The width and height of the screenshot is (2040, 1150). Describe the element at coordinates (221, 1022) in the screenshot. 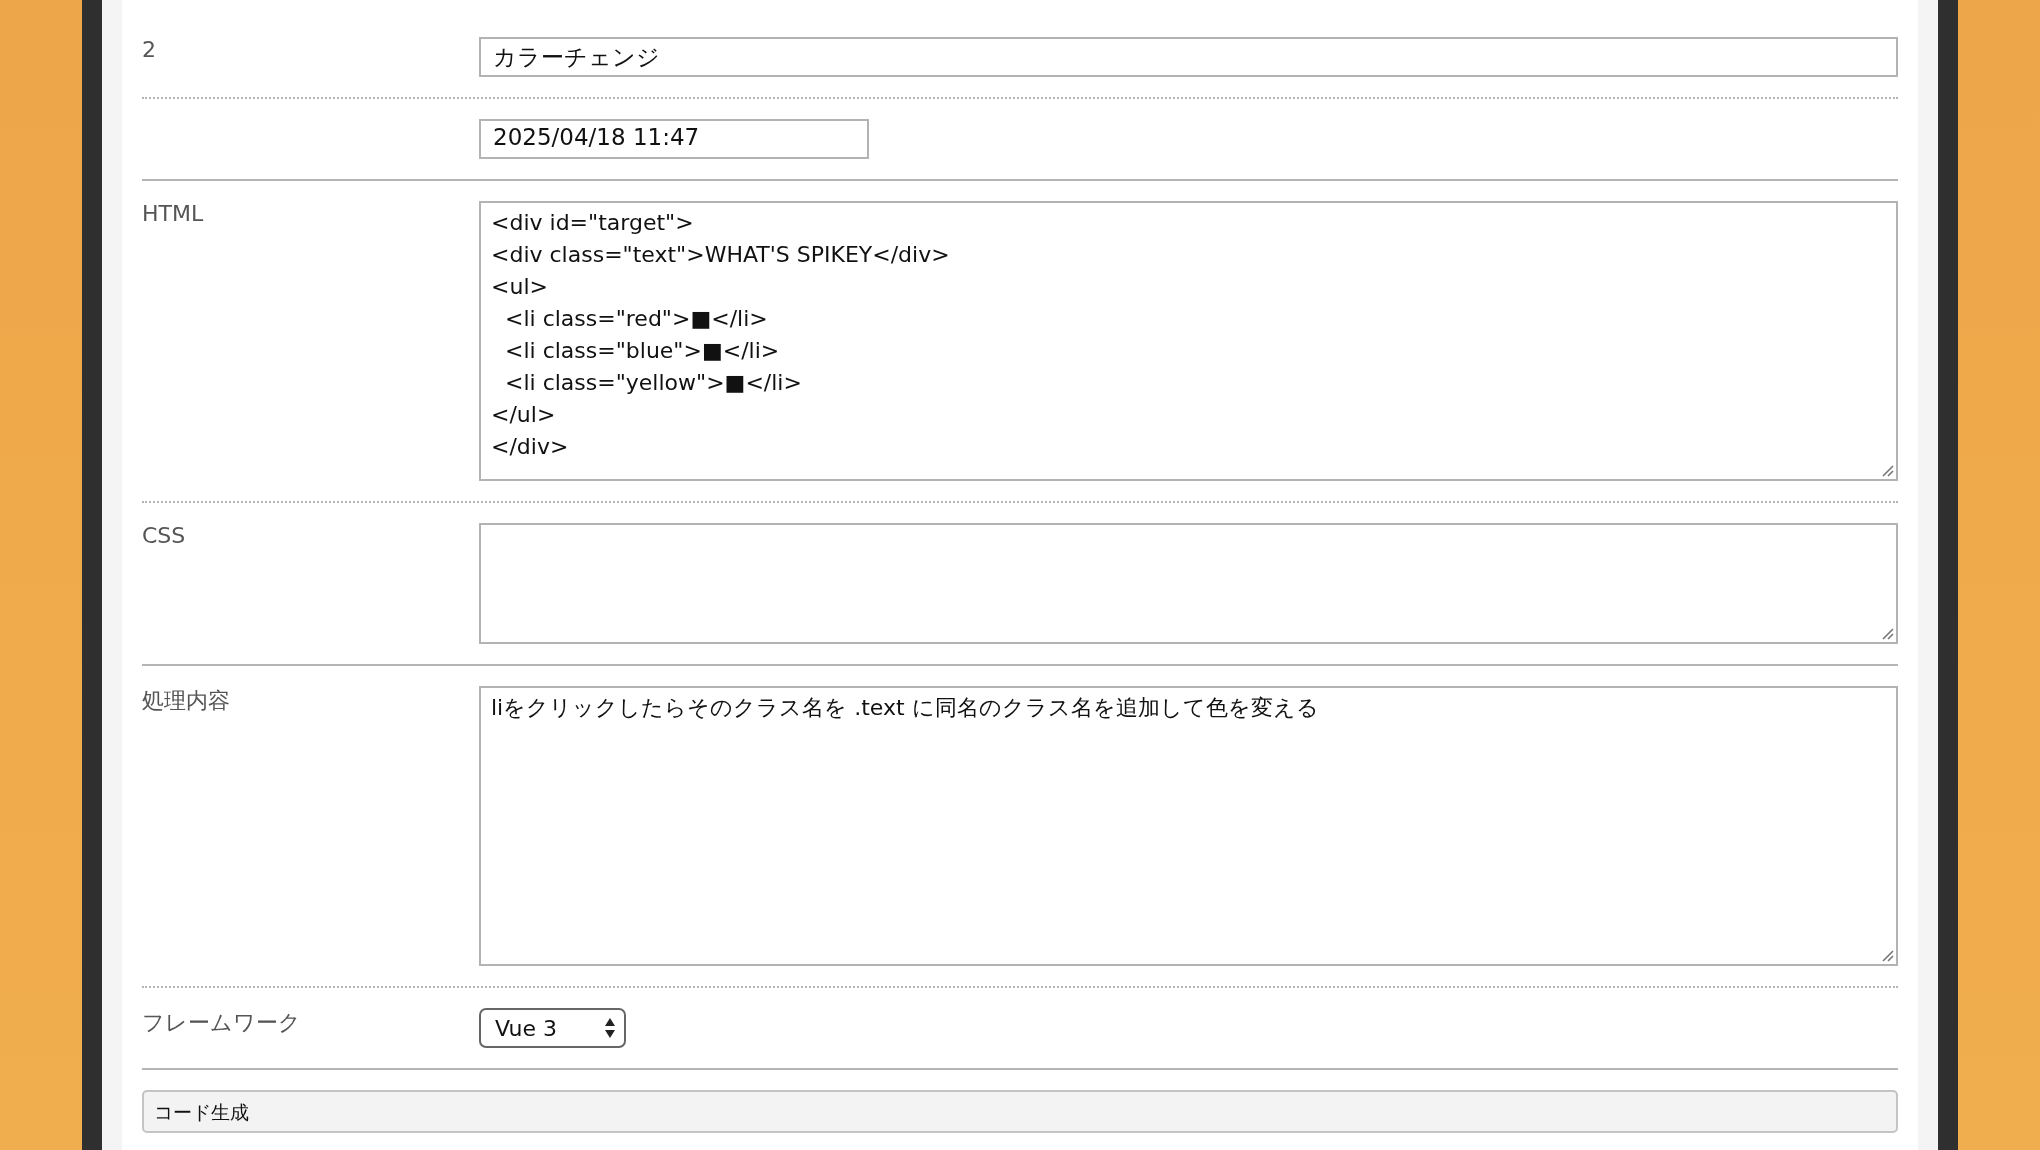

I see `field-label: フレームワーク` at that location.